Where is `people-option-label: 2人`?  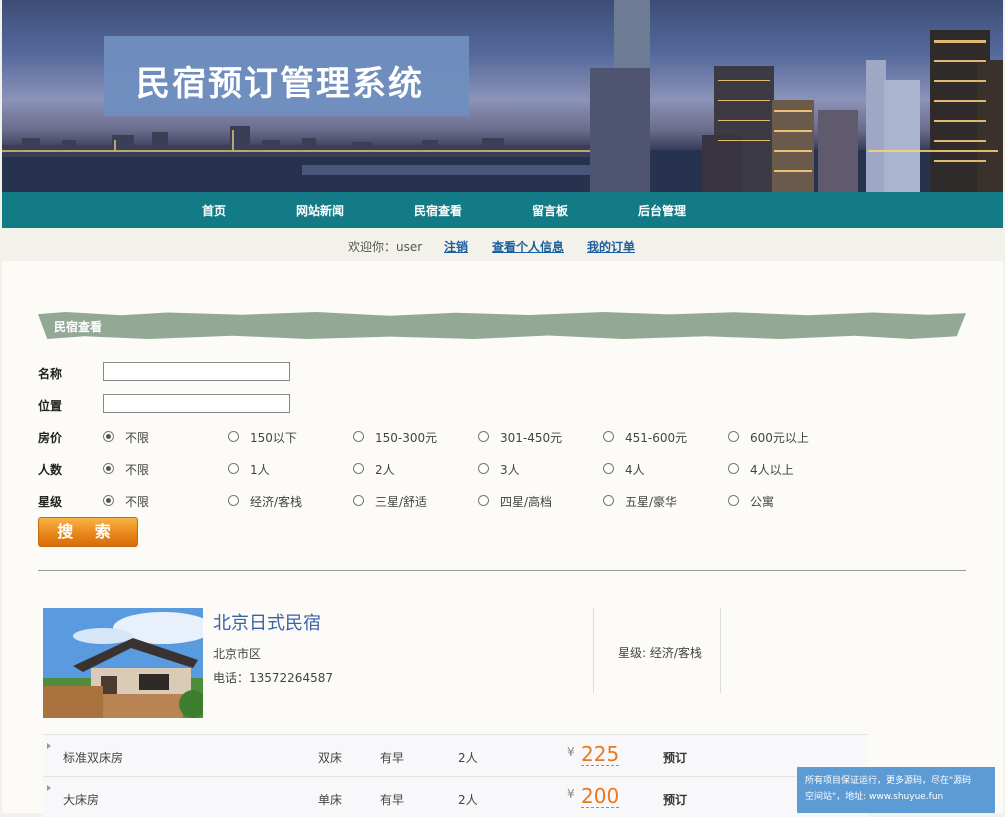
people-option-label: 2人 is located at coordinates (385, 470).